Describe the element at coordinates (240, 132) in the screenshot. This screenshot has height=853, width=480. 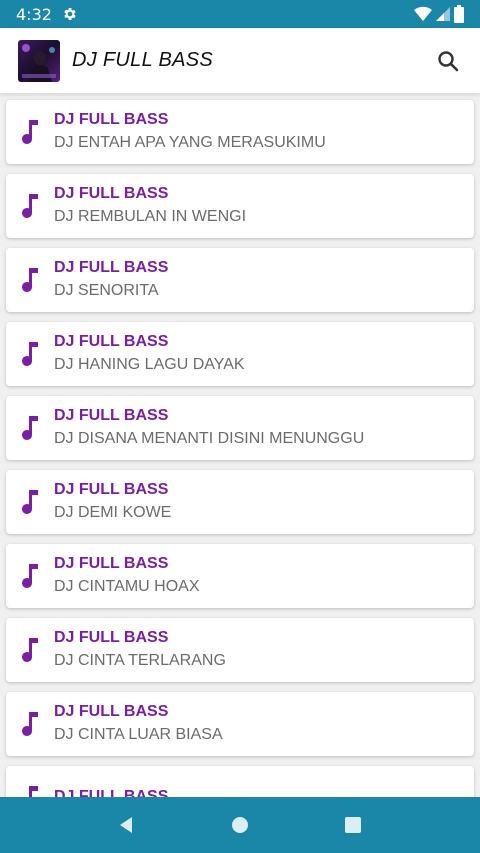
I see `list-item: DJ FULL BASS DJ ENTAH APA YANG MERASUKIMU` at that location.